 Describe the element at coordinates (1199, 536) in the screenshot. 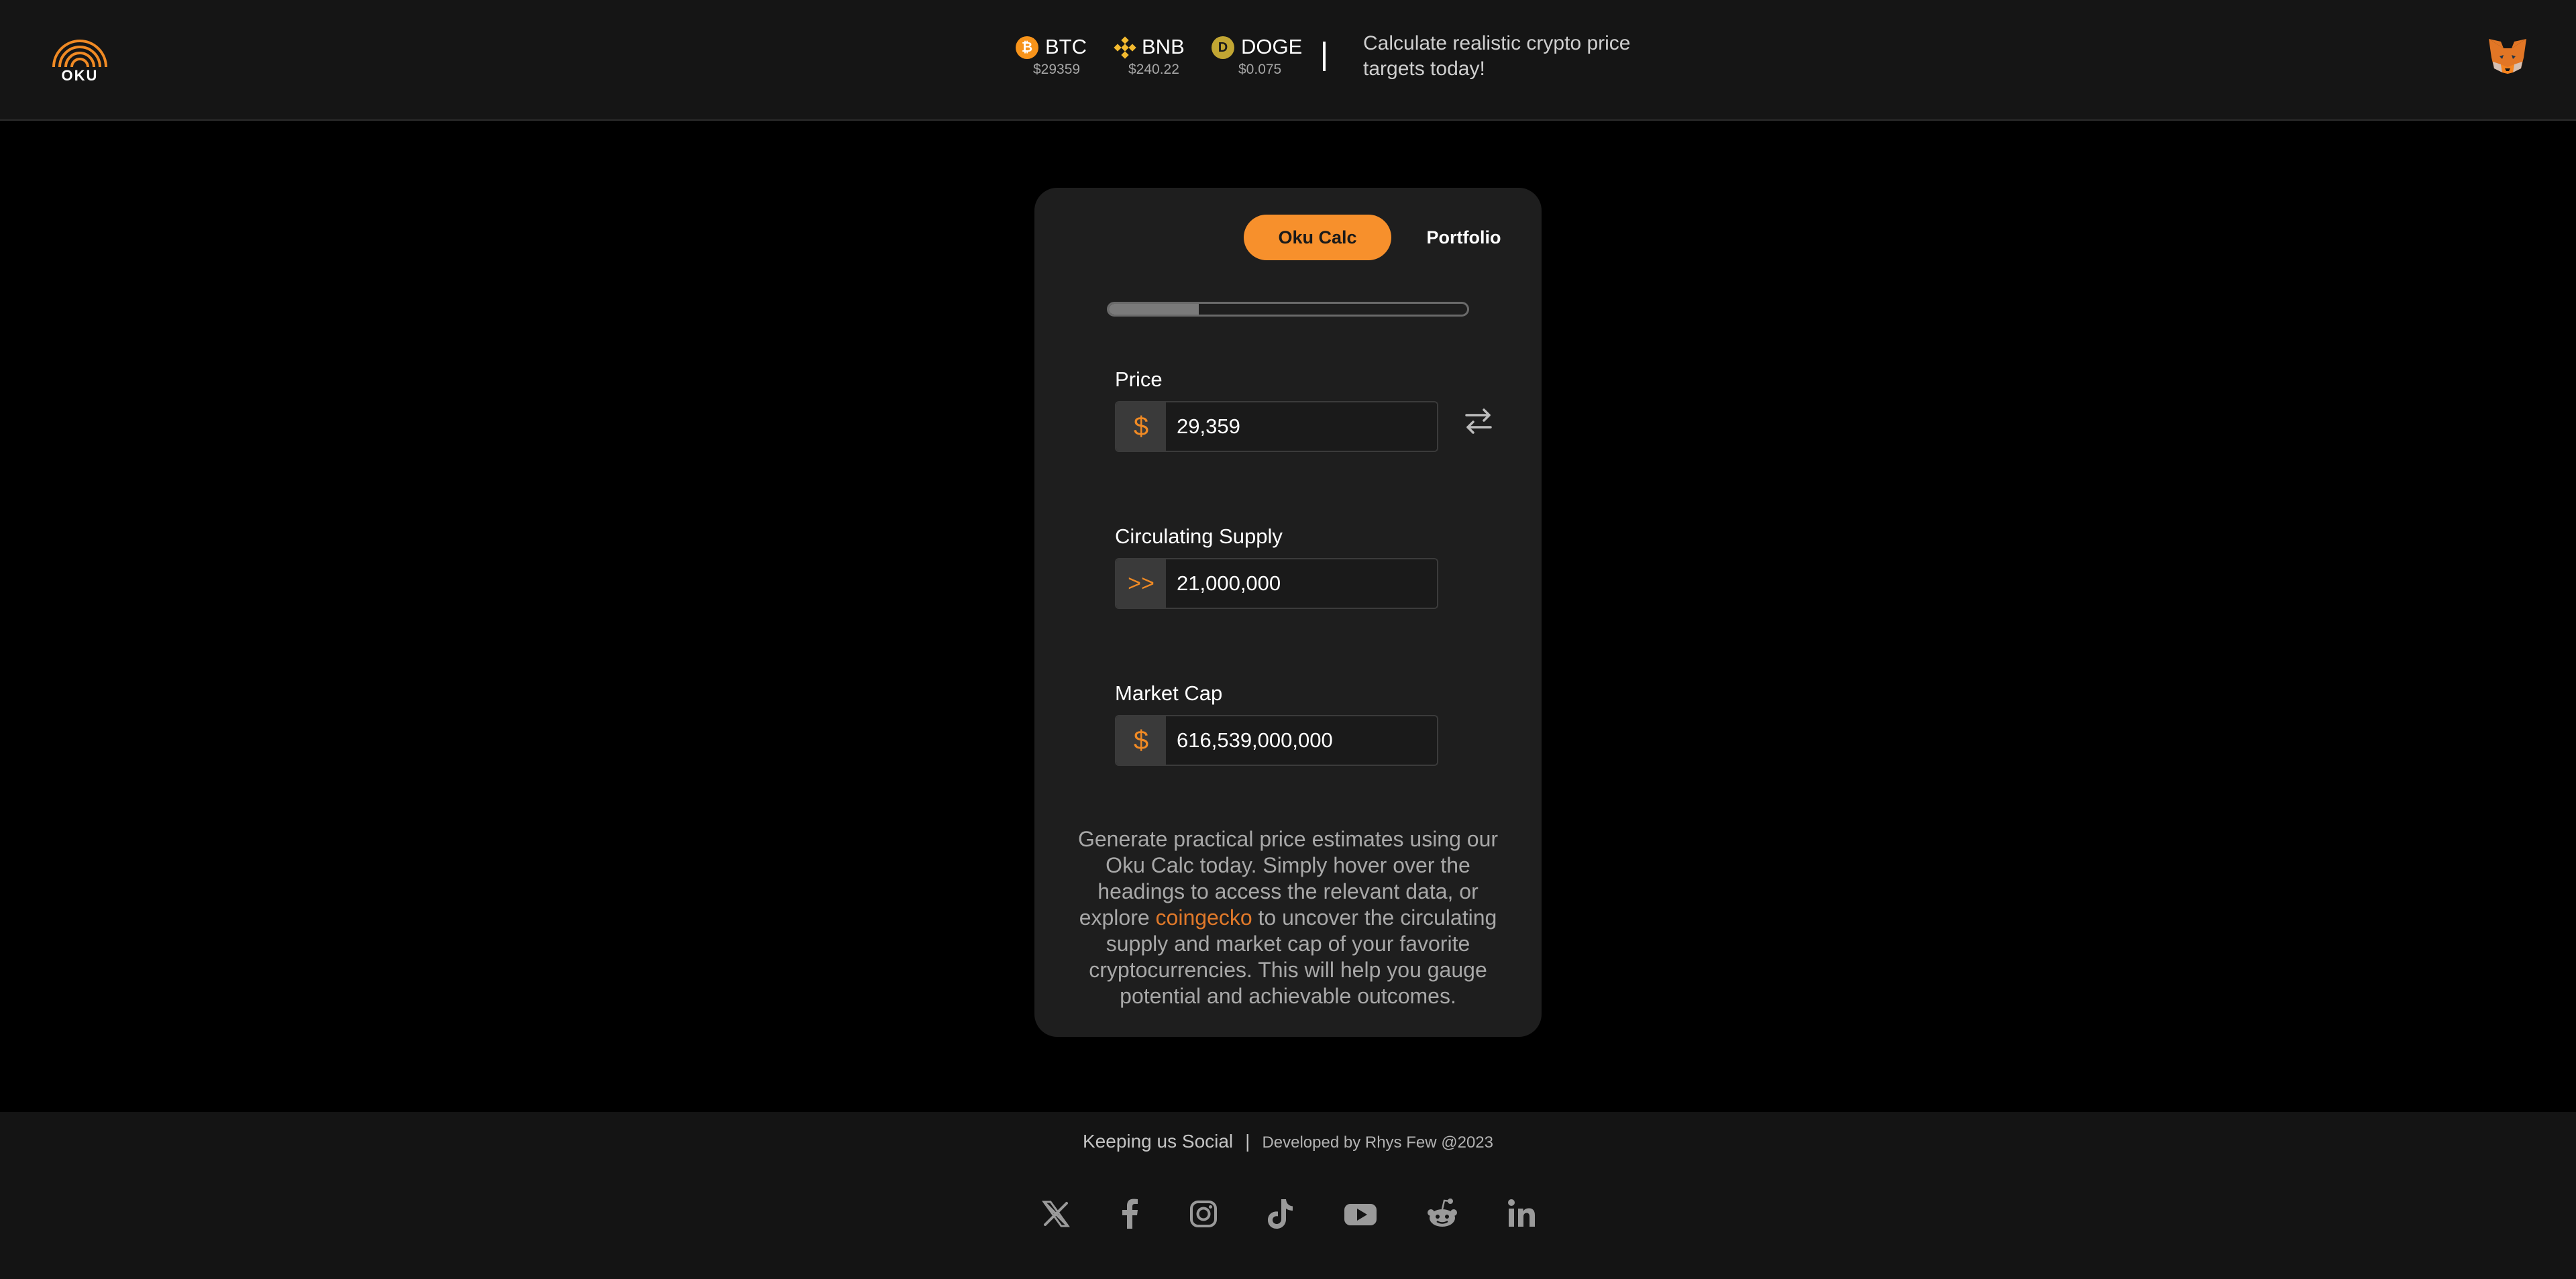

I see `supply-label: Circulating Supply` at that location.